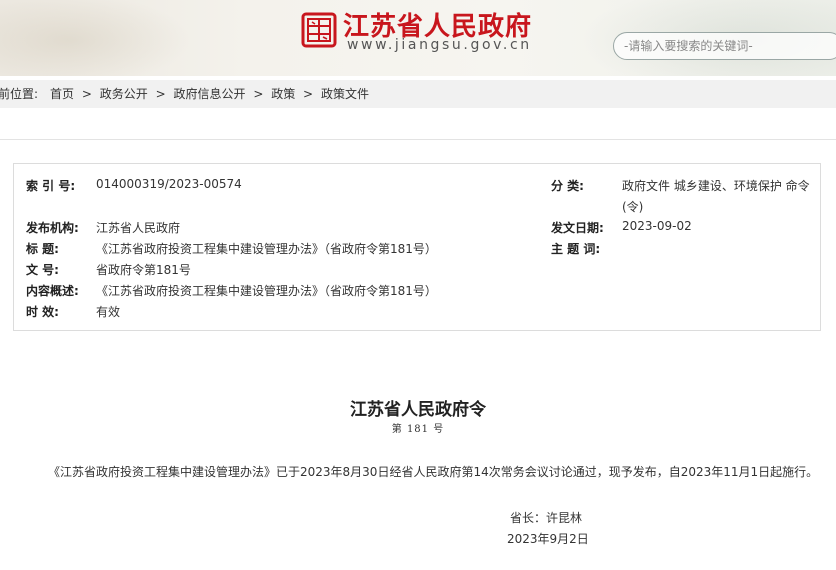  I want to click on seal-logo-icon, so click(319, 30).